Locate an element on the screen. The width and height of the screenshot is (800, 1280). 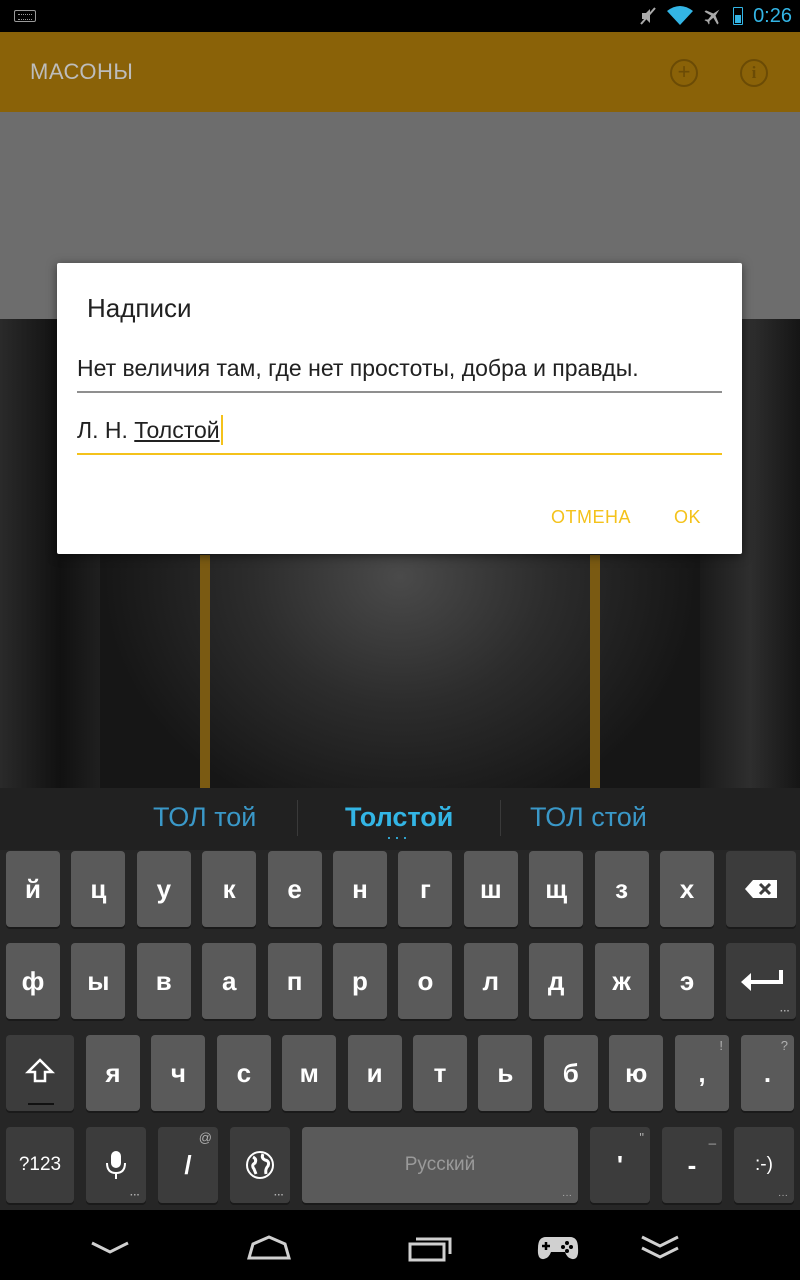
enter-arrow-icon is located at coordinates (762, 980).